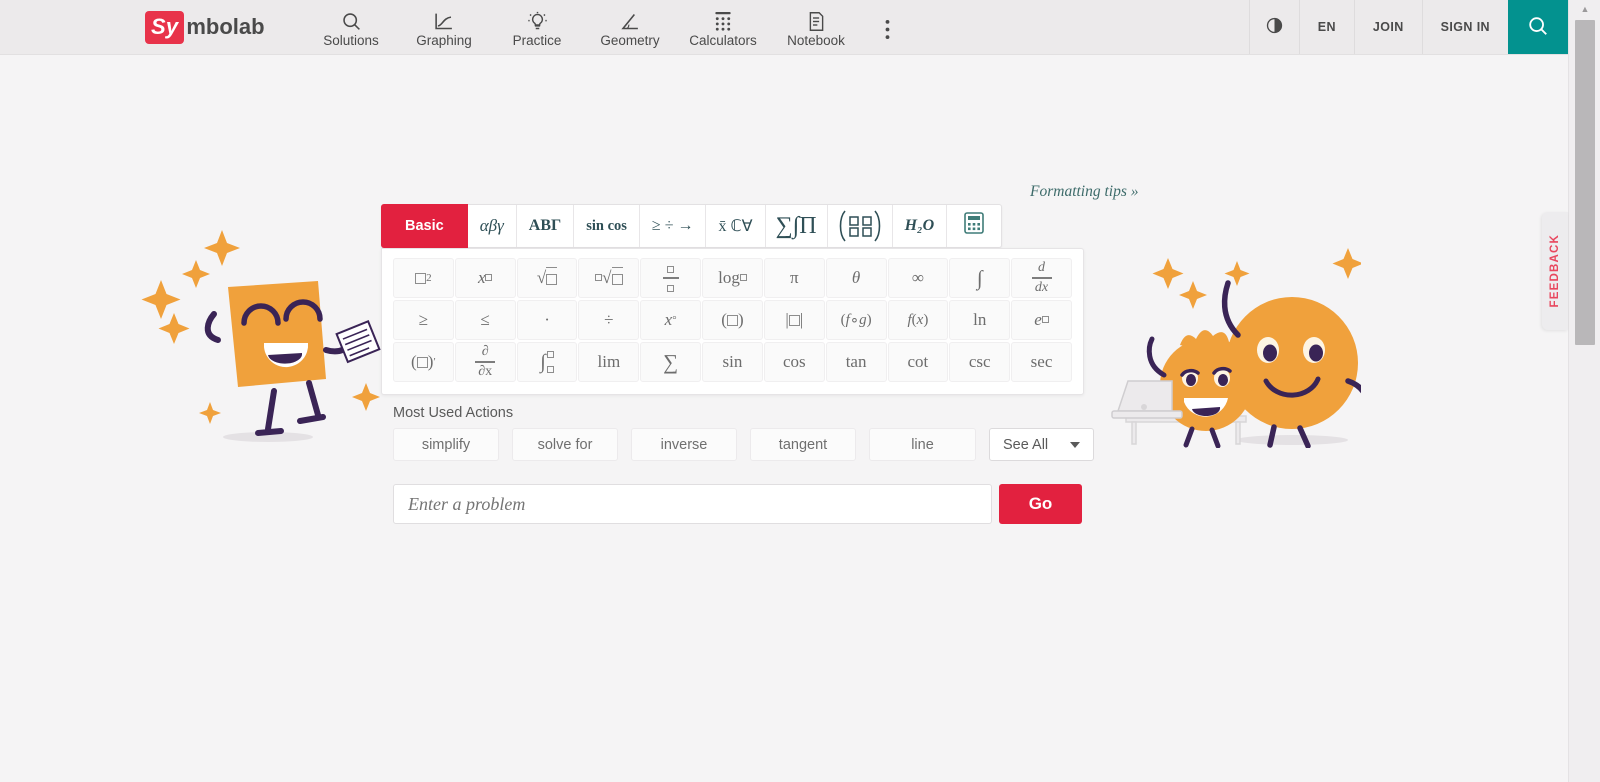 The height and width of the screenshot is (782, 1600). I want to click on keyboard-tab-greek-lower: αβγ, so click(492, 226).